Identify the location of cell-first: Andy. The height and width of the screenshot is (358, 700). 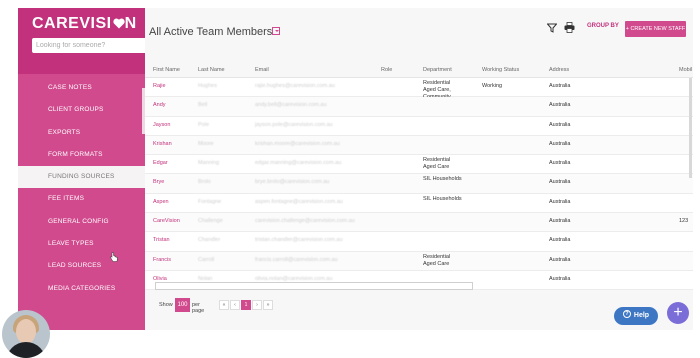
(159, 105).